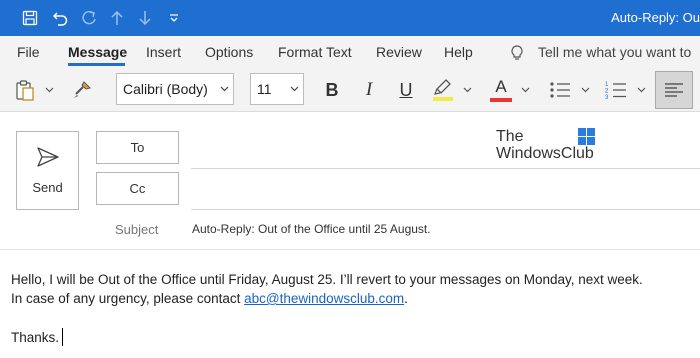  Describe the element at coordinates (229, 52) in the screenshot. I see `tab-options: Options` at that location.